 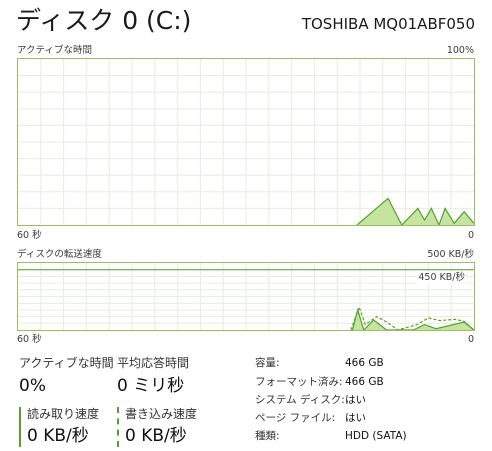 I want to click on transfer-chart-label: ディスクの転送速度, so click(x=59, y=254).